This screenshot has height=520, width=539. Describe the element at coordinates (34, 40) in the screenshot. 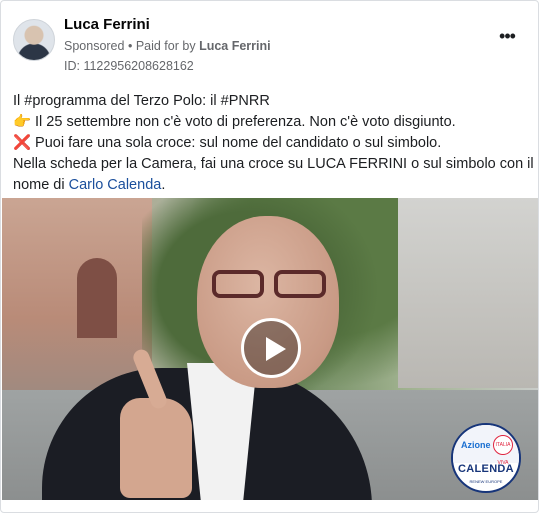

I see `profile-avatar` at that location.